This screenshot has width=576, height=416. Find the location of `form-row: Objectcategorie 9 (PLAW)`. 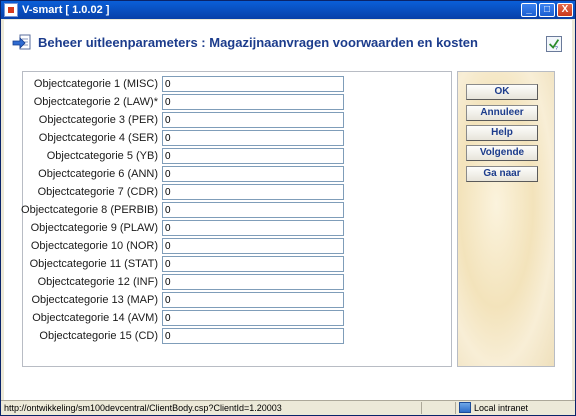

form-row: Objectcategorie 9 (PLAW) is located at coordinates (238, 229).